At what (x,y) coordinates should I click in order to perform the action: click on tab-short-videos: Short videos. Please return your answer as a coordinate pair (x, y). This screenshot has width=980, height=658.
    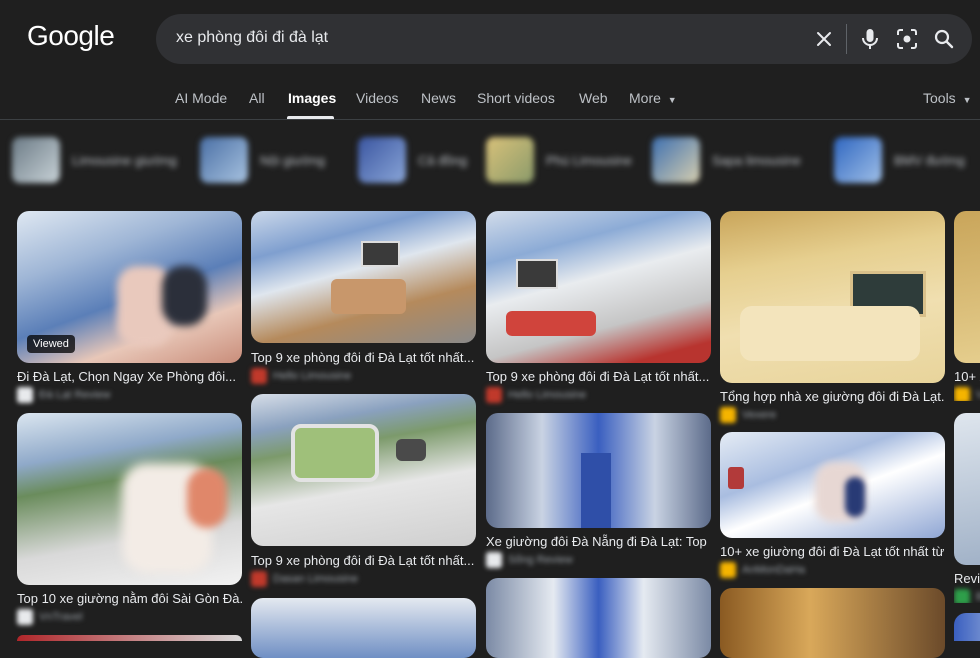
    Looking at the image, I should click on (516, 98).